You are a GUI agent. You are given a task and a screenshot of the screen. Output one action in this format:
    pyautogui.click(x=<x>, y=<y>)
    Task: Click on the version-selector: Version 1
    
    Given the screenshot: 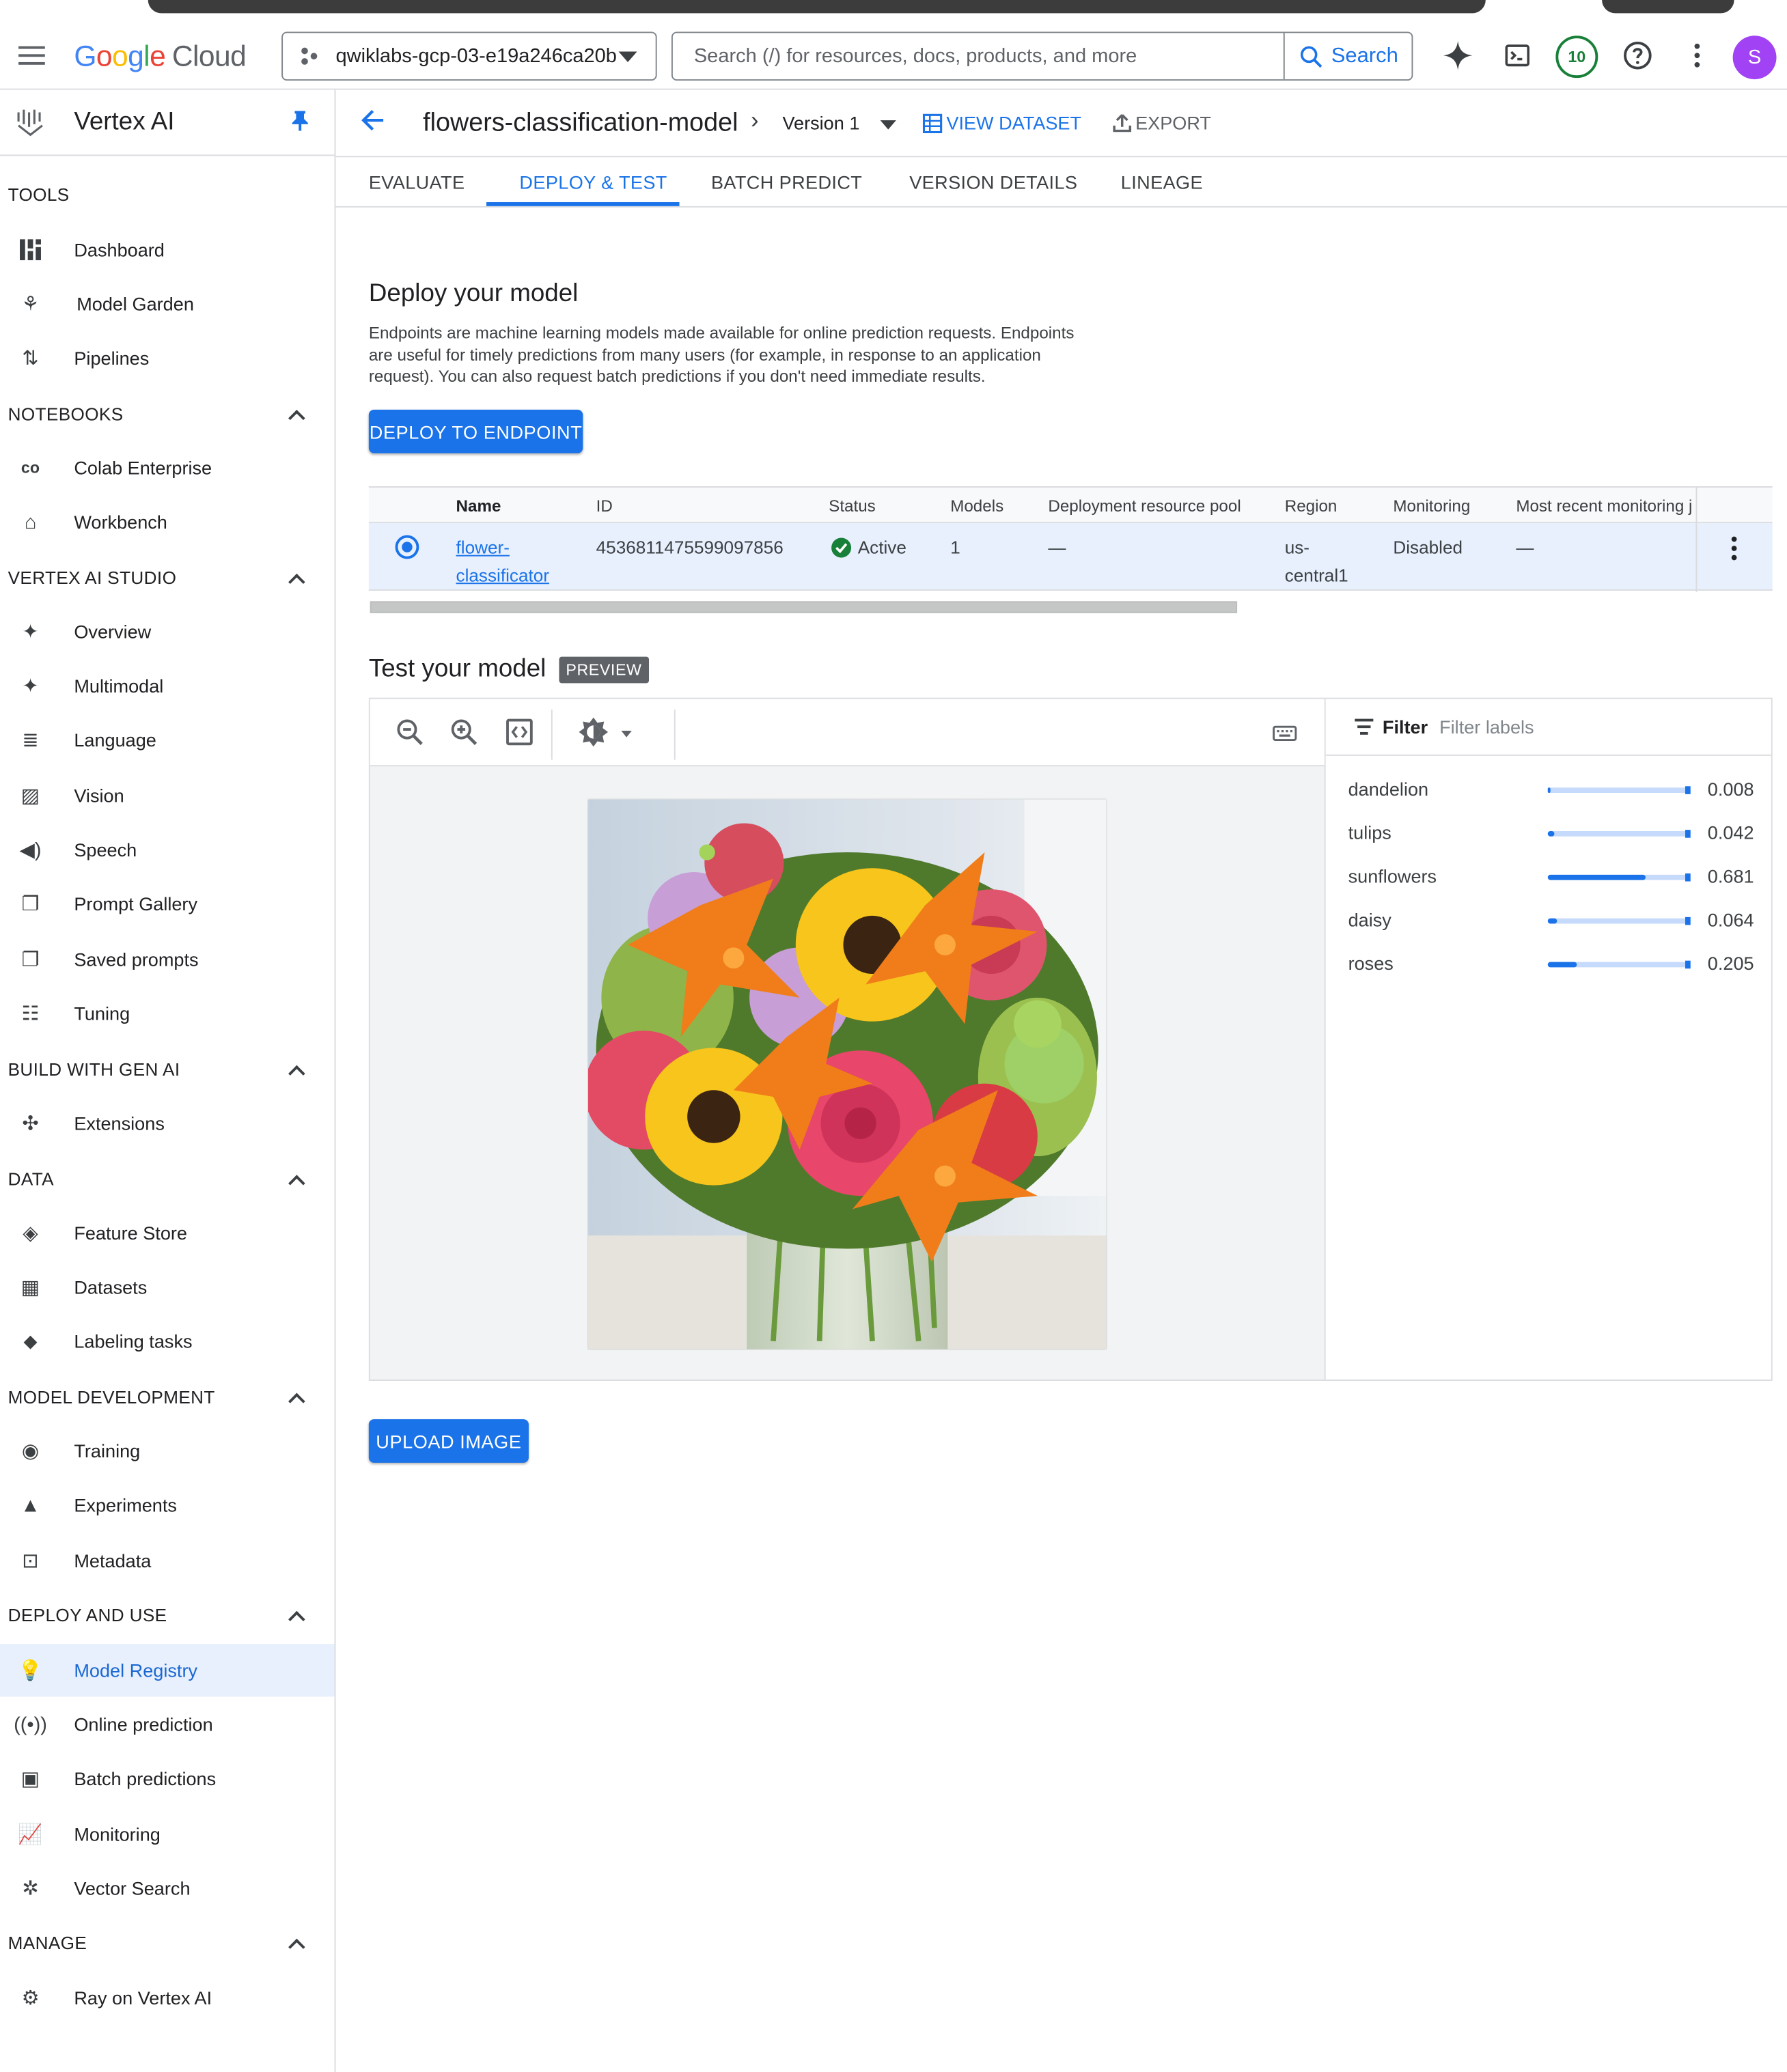 What is the action you would take?
    pyautogui.click(x=821, y=123)
    